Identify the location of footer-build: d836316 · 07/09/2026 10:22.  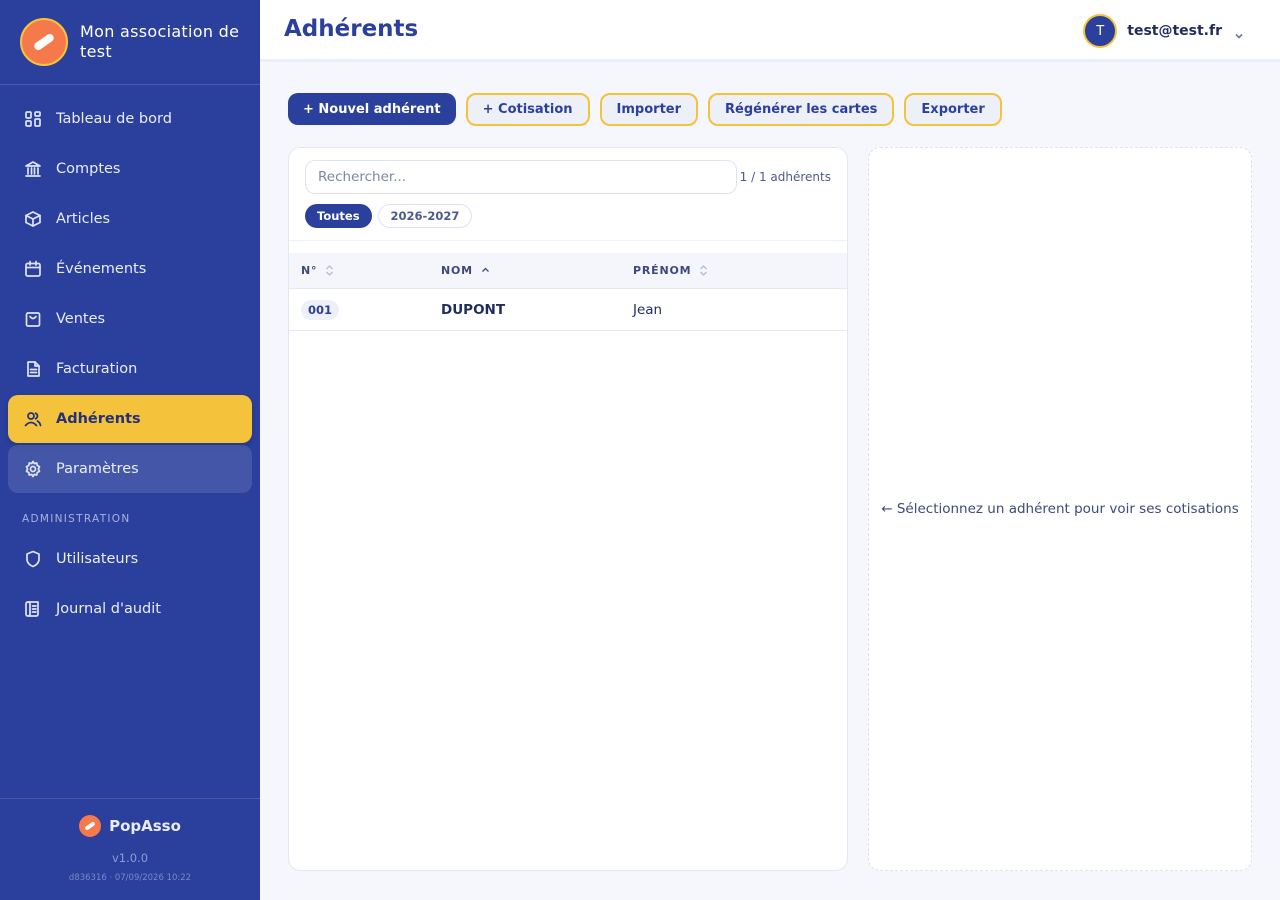
(130, 878).